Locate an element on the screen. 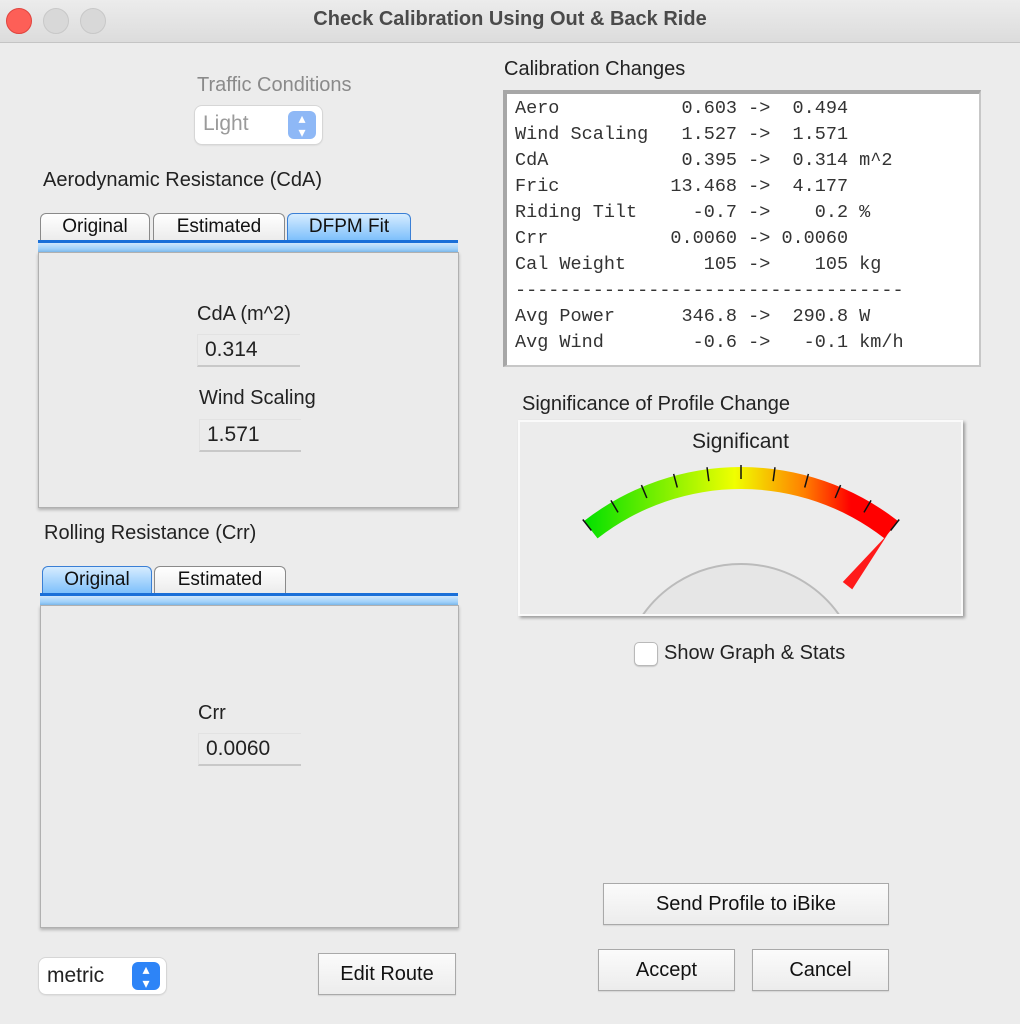 Image resolution: width=1020 pixels, height=1024 pixels. traffic-conditions-label: Traffic Conditions is located at coordinates (274, 85).